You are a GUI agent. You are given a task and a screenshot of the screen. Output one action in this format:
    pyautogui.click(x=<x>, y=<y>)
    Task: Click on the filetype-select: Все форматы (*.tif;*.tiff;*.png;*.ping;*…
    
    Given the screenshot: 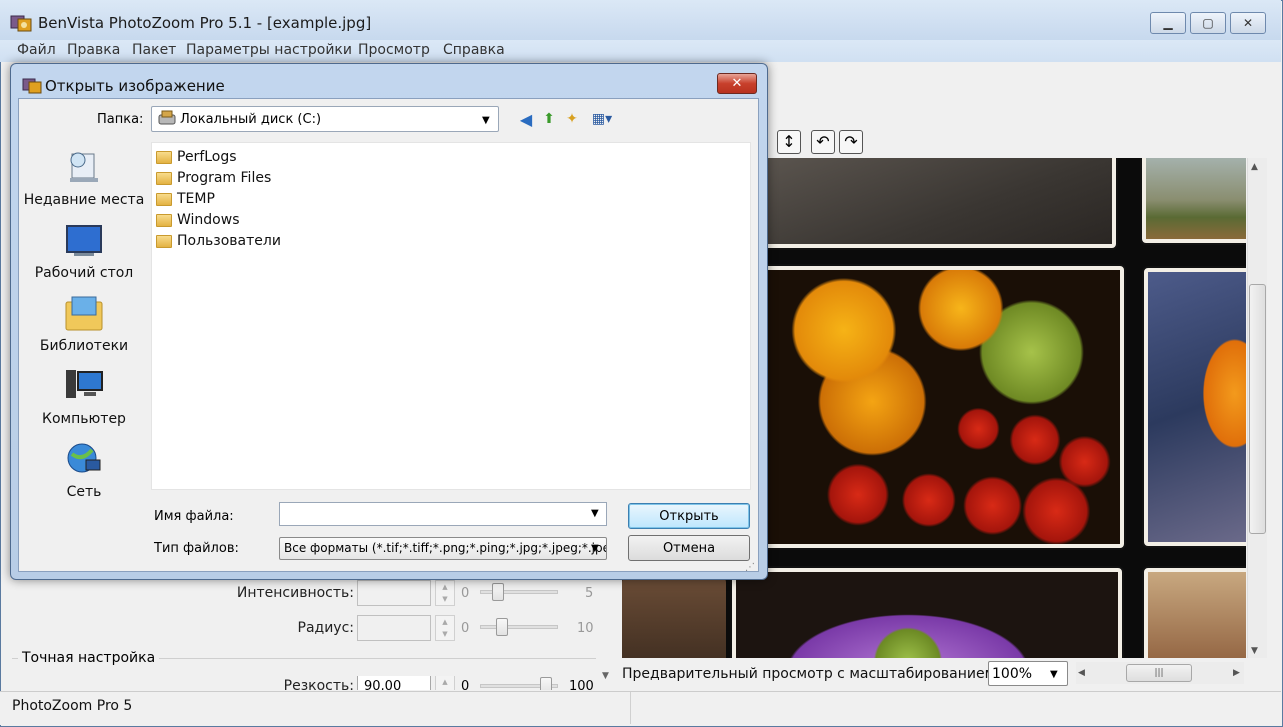 What is the action you would take?
    pyautogui.click(x=443, y=548)
    